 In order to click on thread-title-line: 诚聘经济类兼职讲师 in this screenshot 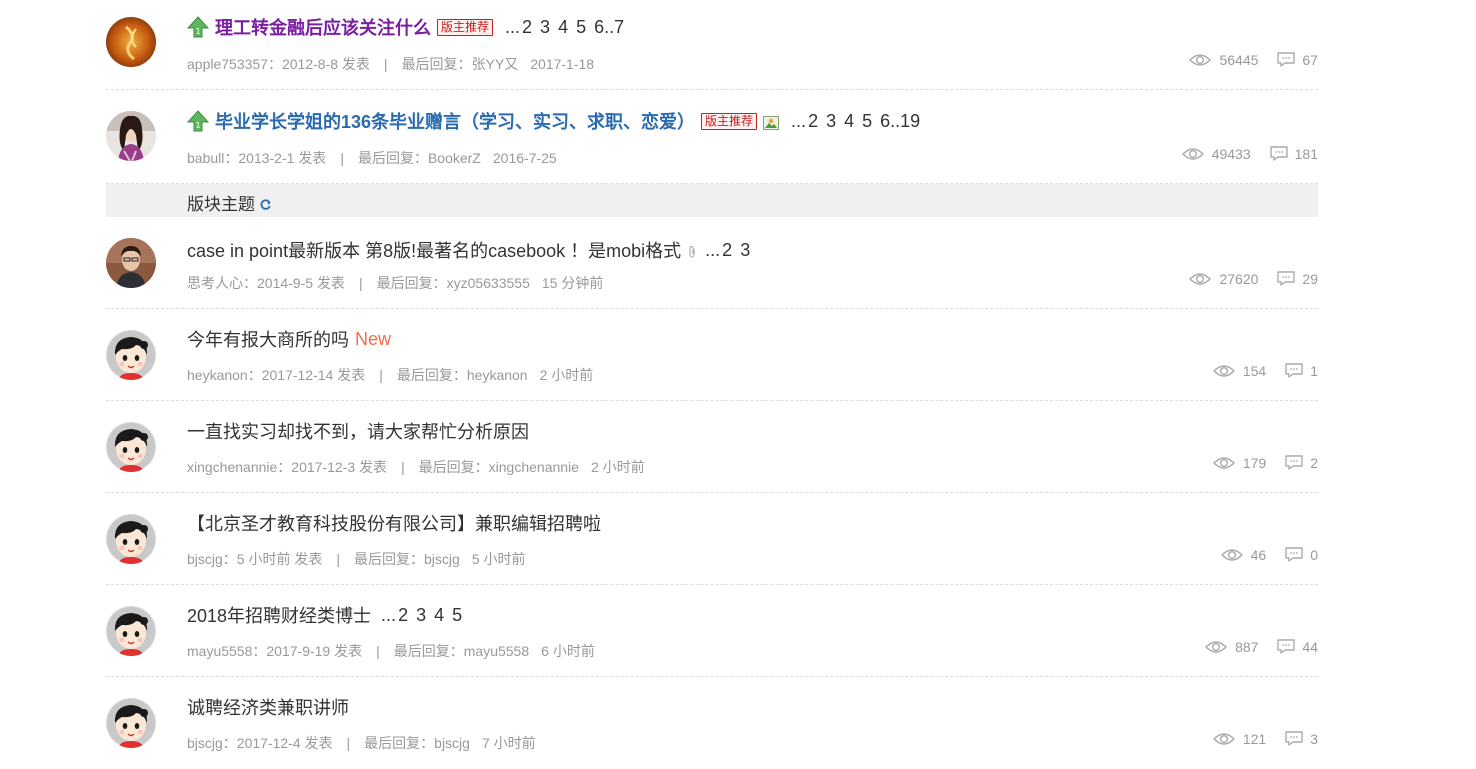, I will do `click(268, 707)`.